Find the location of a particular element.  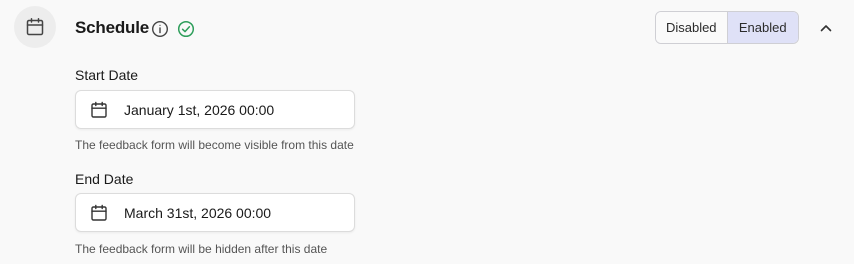

enabled-option-button: Enabled is located at coordinates (762, 27).